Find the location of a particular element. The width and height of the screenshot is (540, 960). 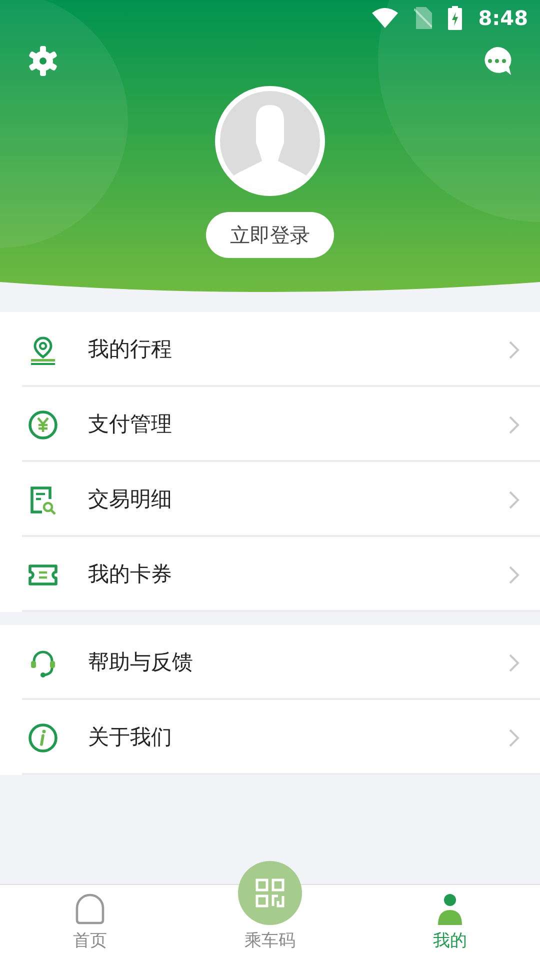

yuan-coin-icon is located at coordinates (43, 425).